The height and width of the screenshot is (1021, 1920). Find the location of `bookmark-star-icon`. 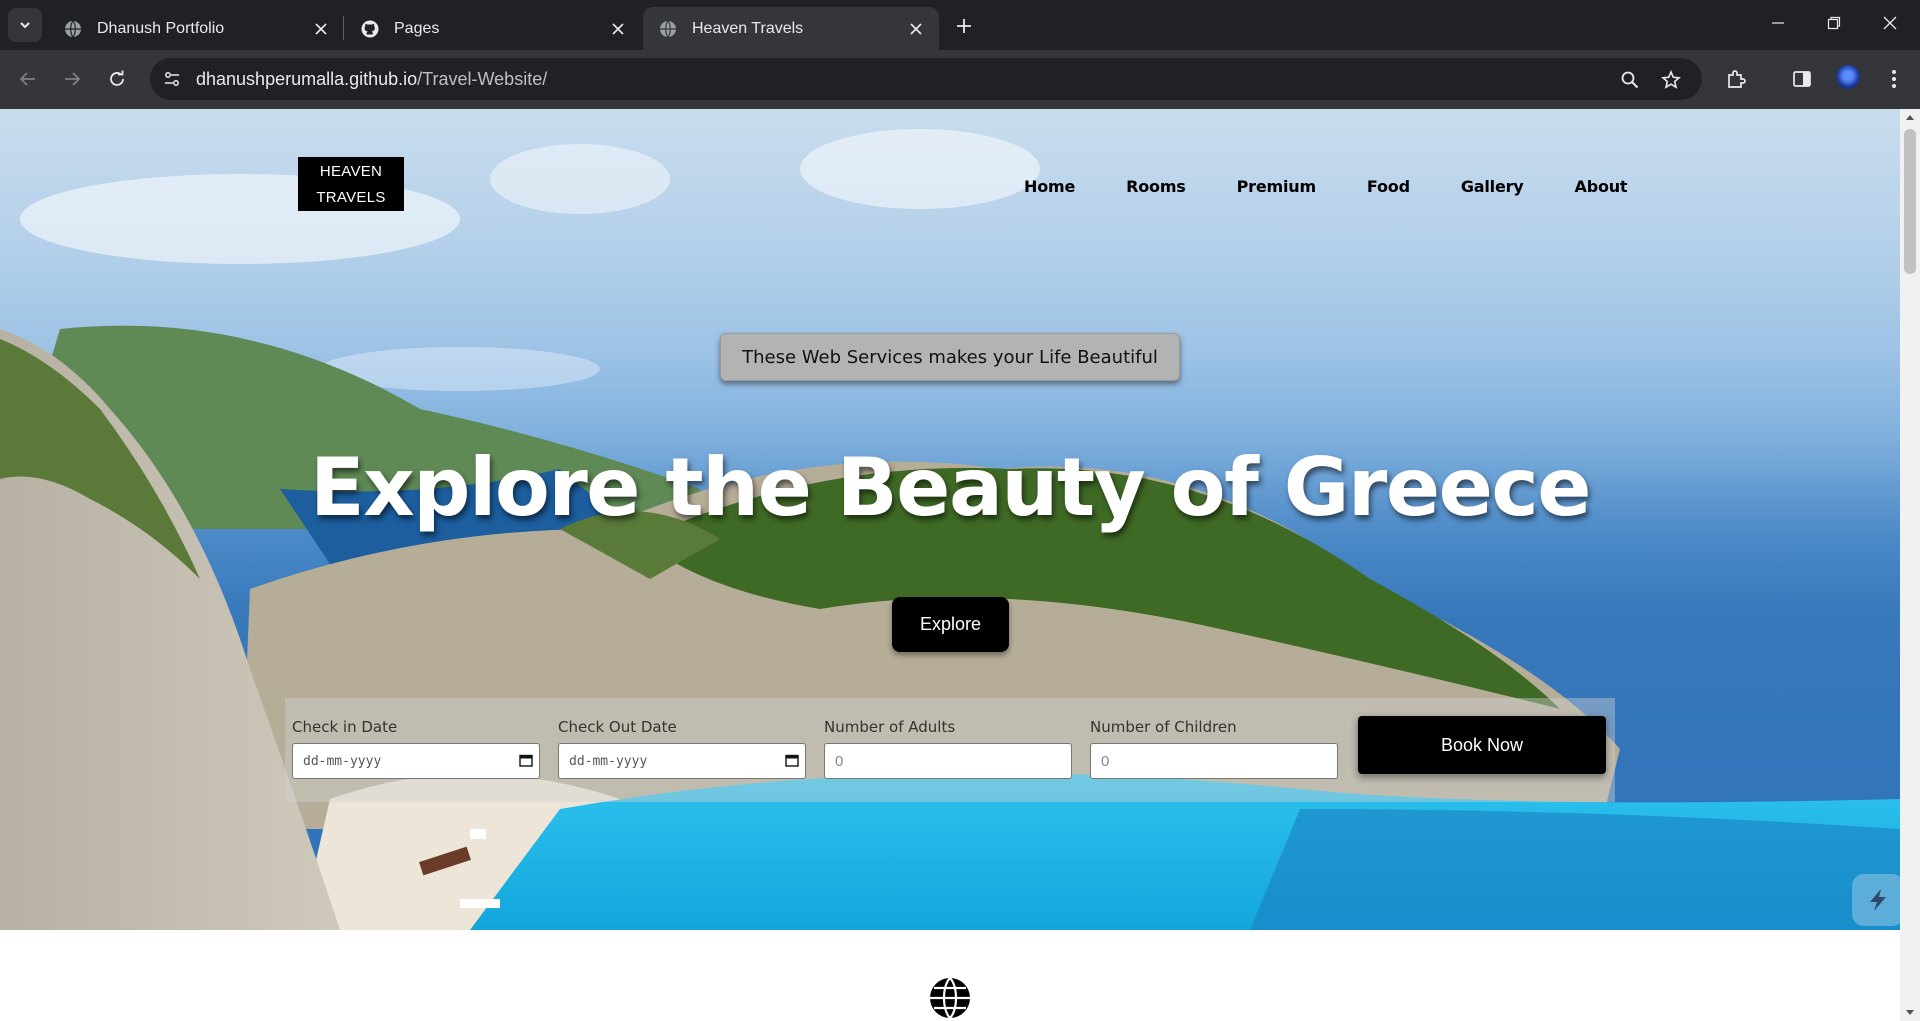

bookmark-star-icon is located at coordinates (1671, 80).